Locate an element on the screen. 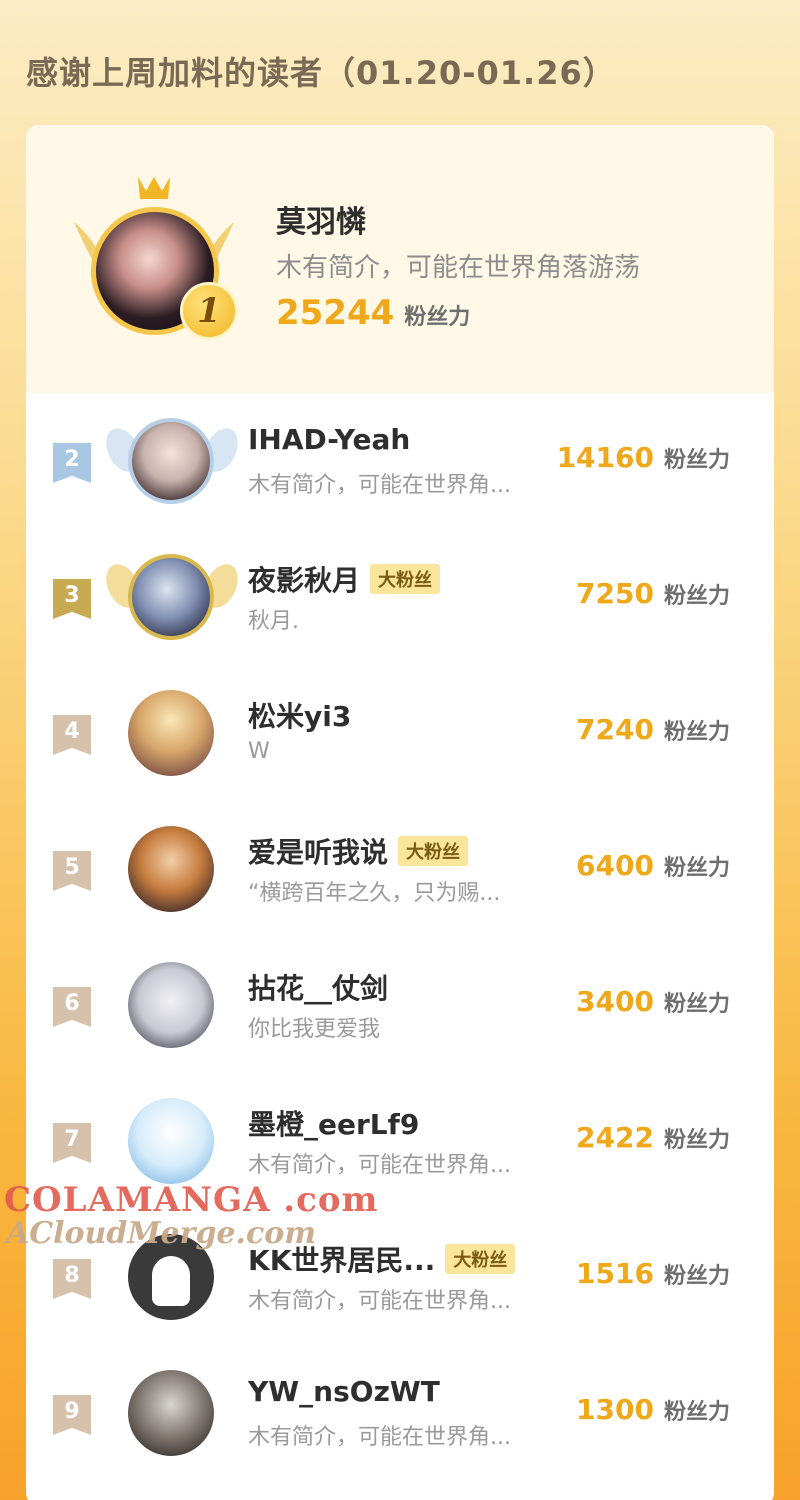 This screenshot has height=1500, width=800. reader-name: YW_nsOzWT is located at coordinates (344, 1391).